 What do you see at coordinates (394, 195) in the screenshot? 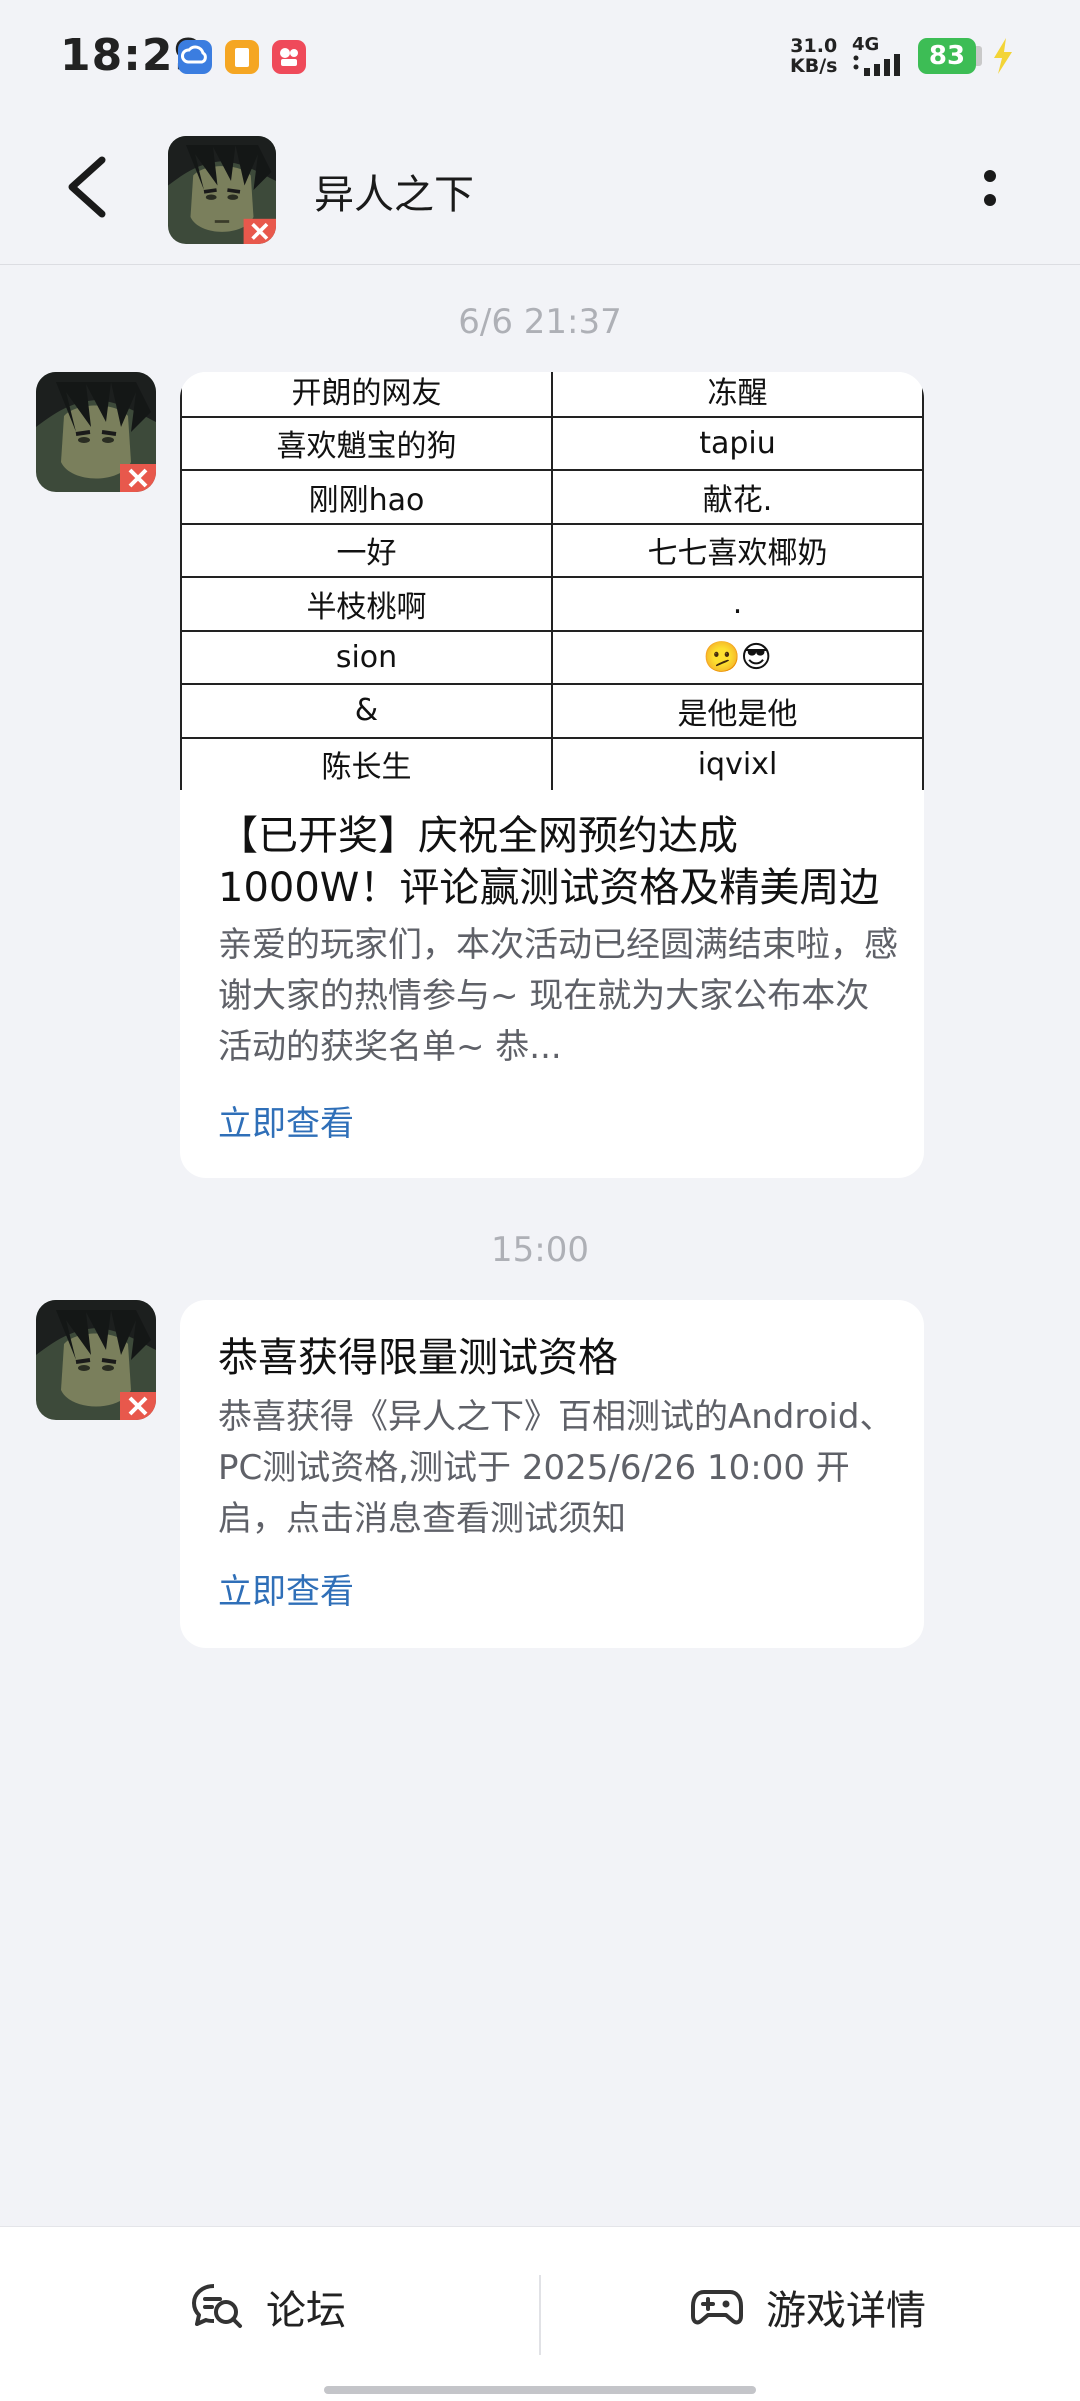
I see `chat-title: 异人之下` at bounding box center [394, 195].